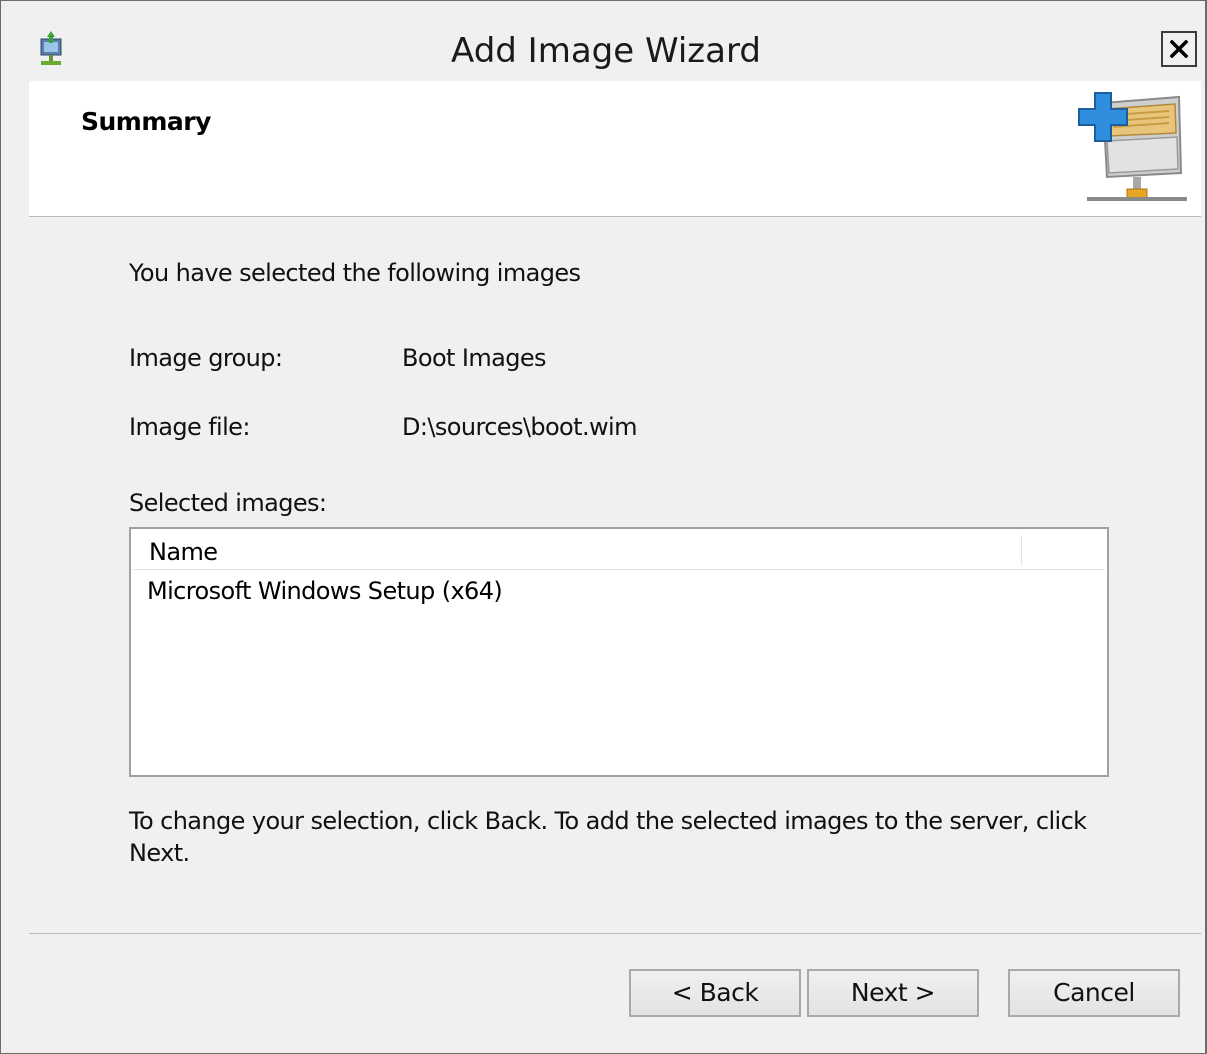 The image size is (1207, 1054). Describe the element at coordinates (325, 591) in the screenshot. I see `list-item: Microsoft Windows Setup (x64)` at that location.